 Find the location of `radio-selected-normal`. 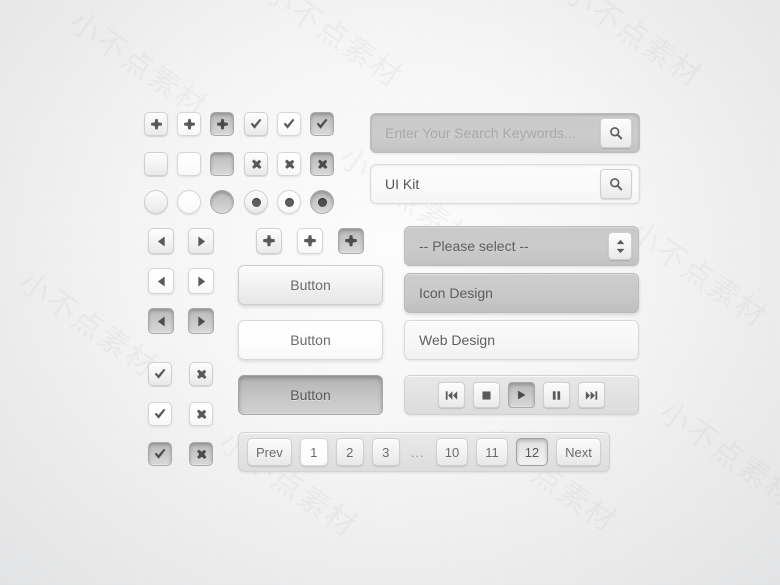

radio-selected-normal is located at coordinates (256, 202).